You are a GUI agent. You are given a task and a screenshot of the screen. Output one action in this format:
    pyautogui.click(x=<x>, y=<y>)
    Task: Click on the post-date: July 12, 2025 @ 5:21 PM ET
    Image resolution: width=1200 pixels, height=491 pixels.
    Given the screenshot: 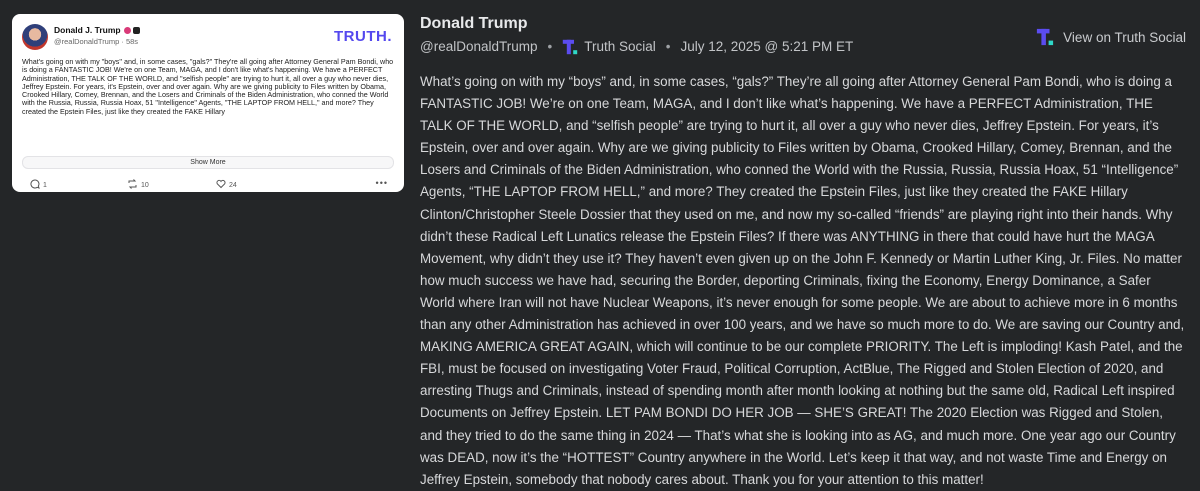 What is the action you would take?
    pyautogui.click(x=767, y=46)
    